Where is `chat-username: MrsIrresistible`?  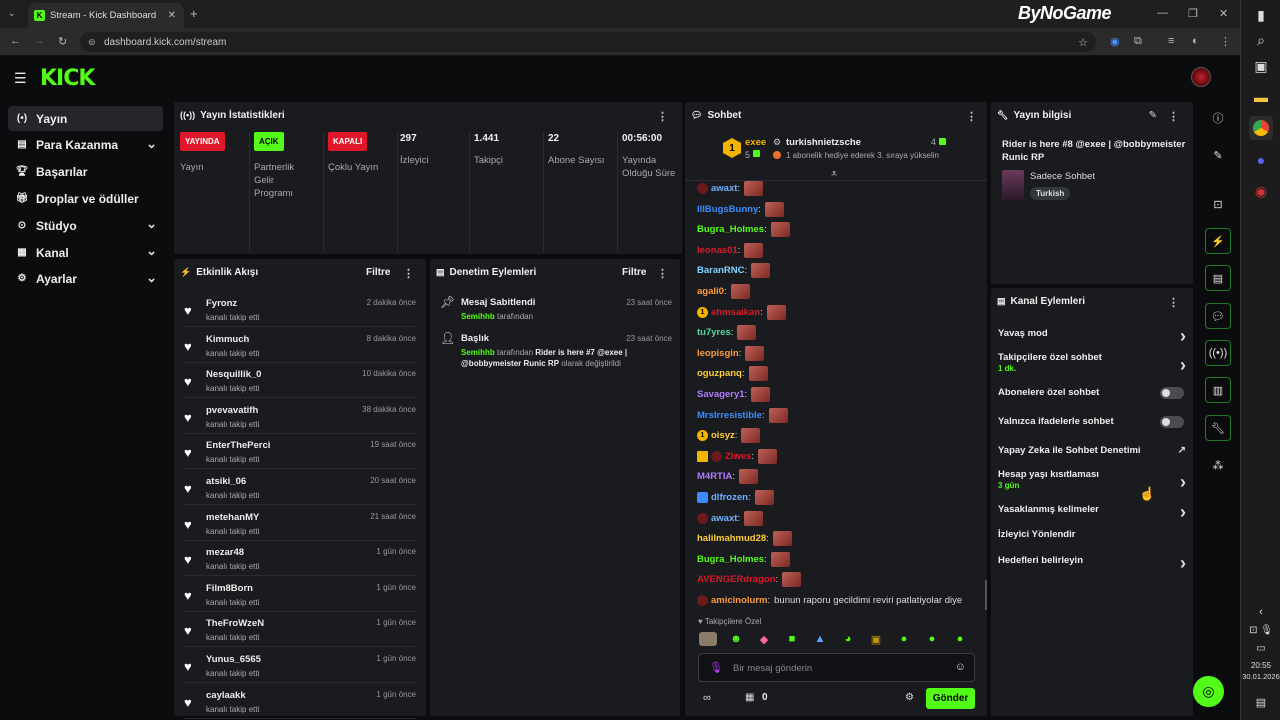
chat-username: MrsIrresistible is located at coordinates (729, 415).